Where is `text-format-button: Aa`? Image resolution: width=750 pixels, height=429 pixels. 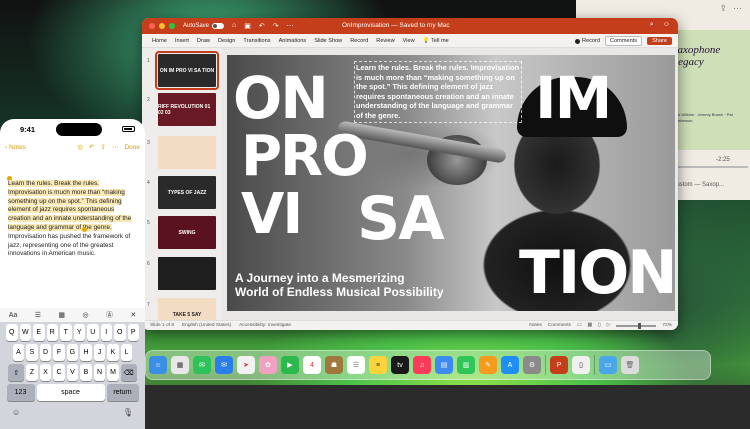
text-format-button: Aa is located at coordinates (13, 315).